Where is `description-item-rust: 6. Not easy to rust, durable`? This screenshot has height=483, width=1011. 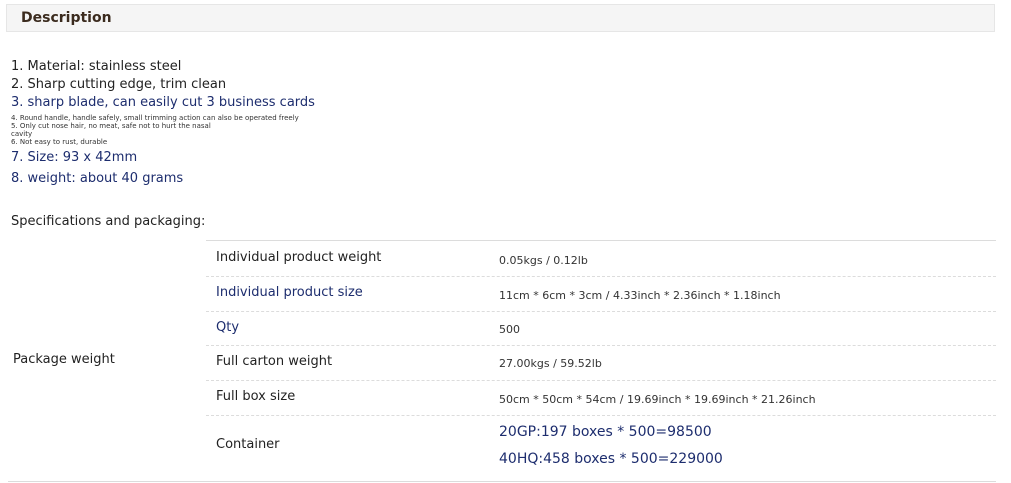
description-item-rust: 6. Not easy to rust, durable is located at coordinates (59, 142).